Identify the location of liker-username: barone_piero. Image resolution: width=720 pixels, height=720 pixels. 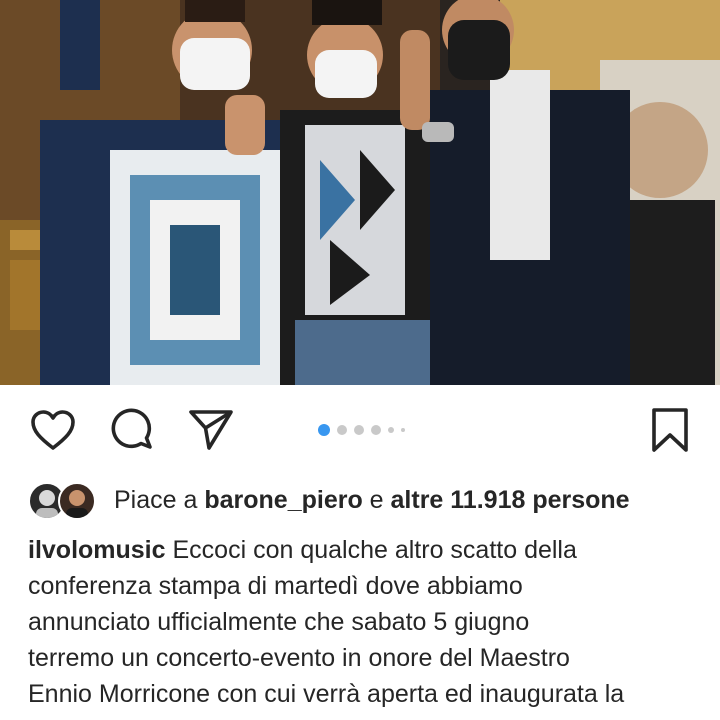
(283, 500).